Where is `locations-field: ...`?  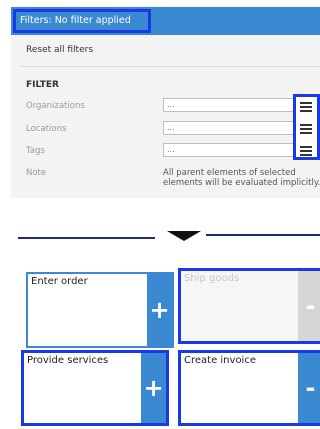 locations-field: ... is located at coordinates (229, 128).